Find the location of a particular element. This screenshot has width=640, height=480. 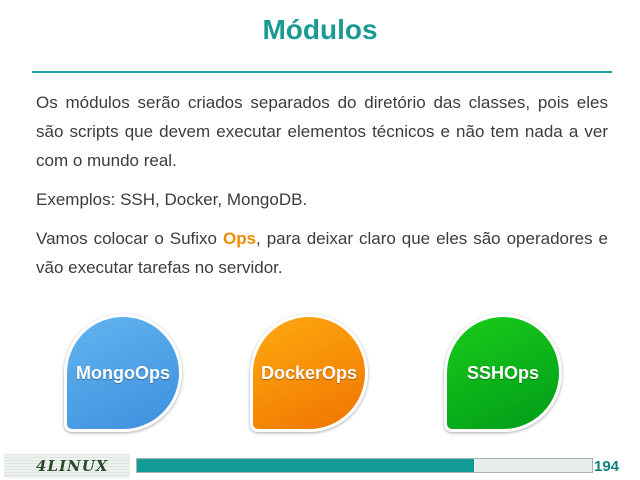

title-divider is located at coordinates (322, 72).